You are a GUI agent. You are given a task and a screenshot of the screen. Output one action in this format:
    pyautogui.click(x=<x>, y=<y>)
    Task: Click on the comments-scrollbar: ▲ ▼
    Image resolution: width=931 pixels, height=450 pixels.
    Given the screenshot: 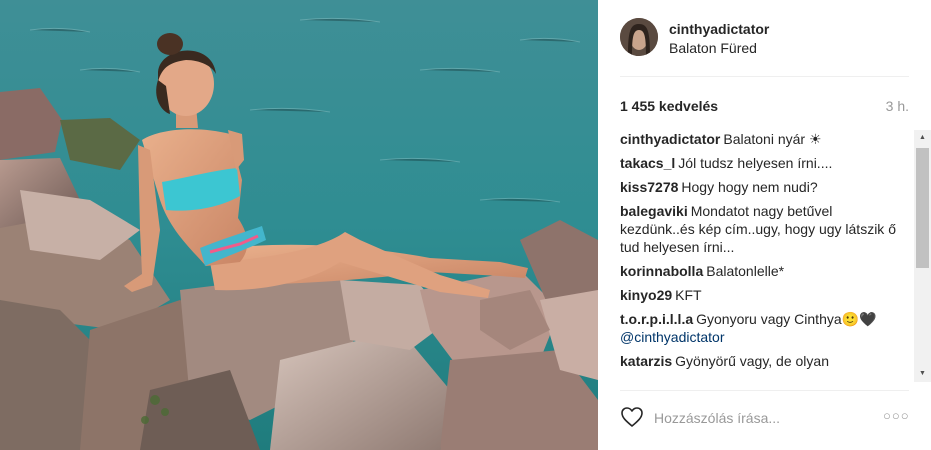 What is the action you would take?
    pyautogui.click(x=922, y=256)
    